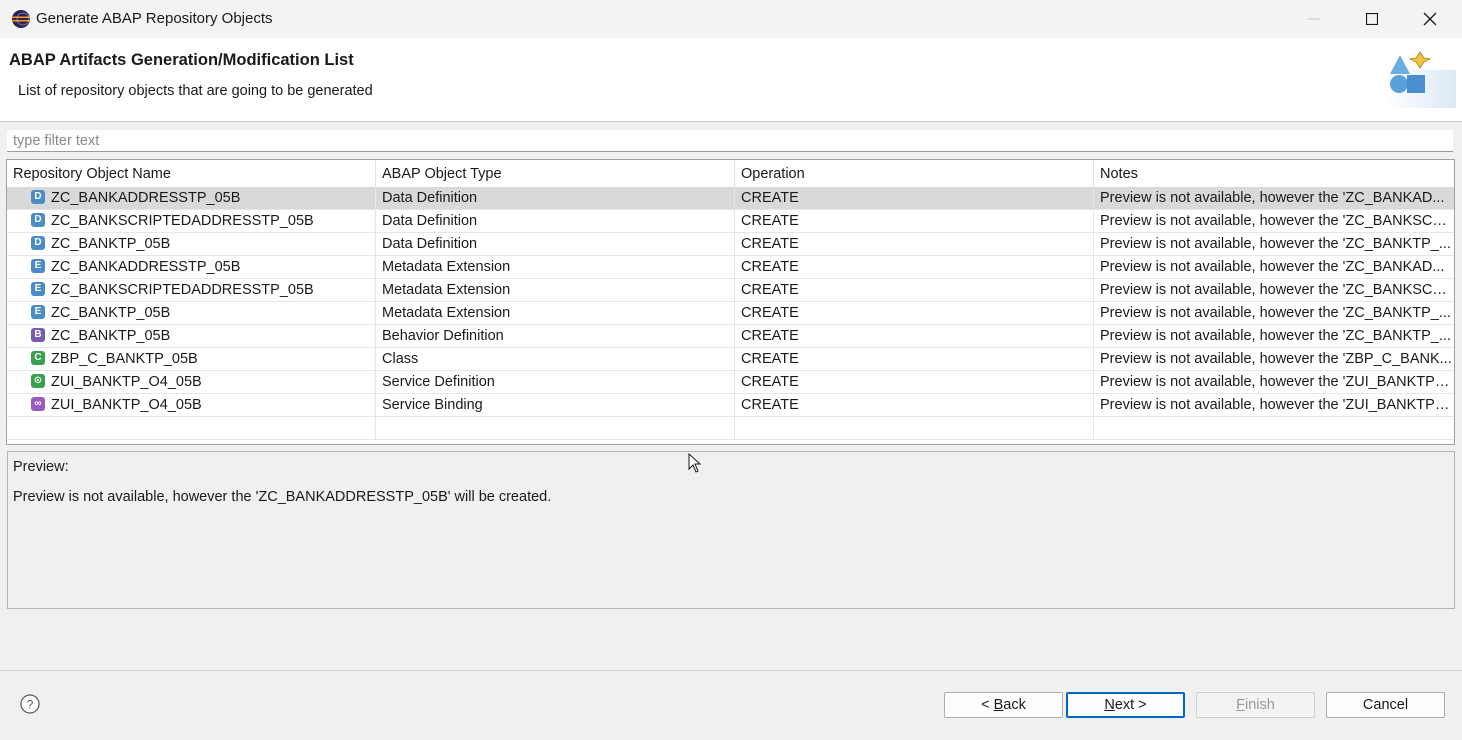  I want to click on maximize-icon, so click(1372, 19).